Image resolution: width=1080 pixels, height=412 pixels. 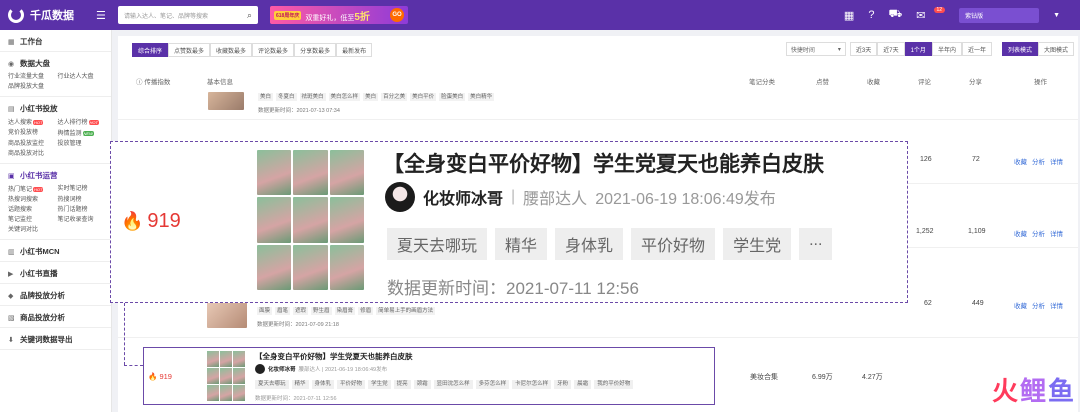 What do you see at coordinates (673, 244) in the screenshot?
I see `tag: 平价好物` at bounding box center [673, 244].